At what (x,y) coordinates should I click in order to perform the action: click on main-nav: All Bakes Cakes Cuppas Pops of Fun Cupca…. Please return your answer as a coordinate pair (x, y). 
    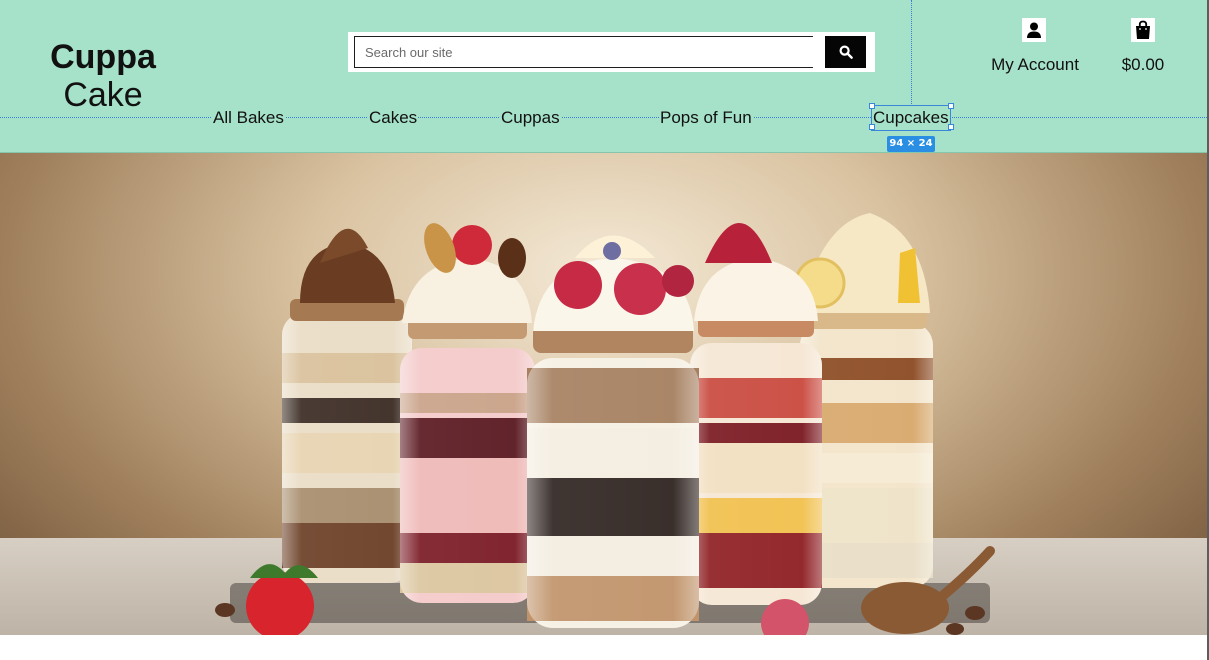
    Looking at the image, I should click on (604, 118).